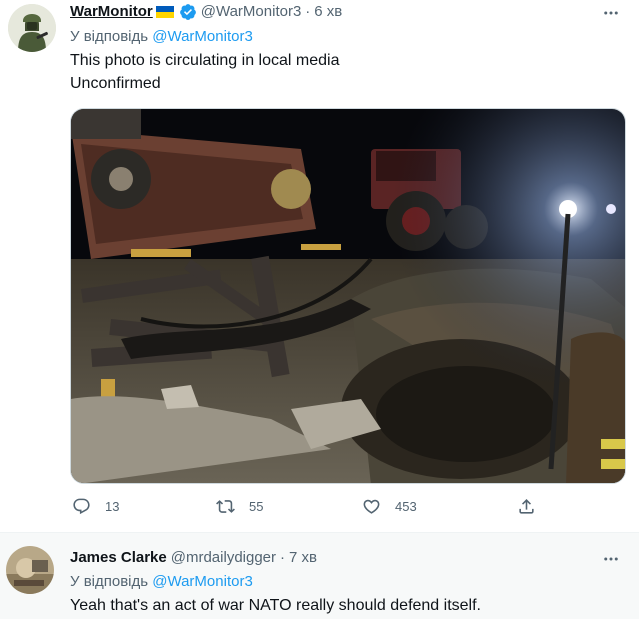 The image size is (639, 619). I want to click on handle: @mrdailydigger, so click(223, 558).